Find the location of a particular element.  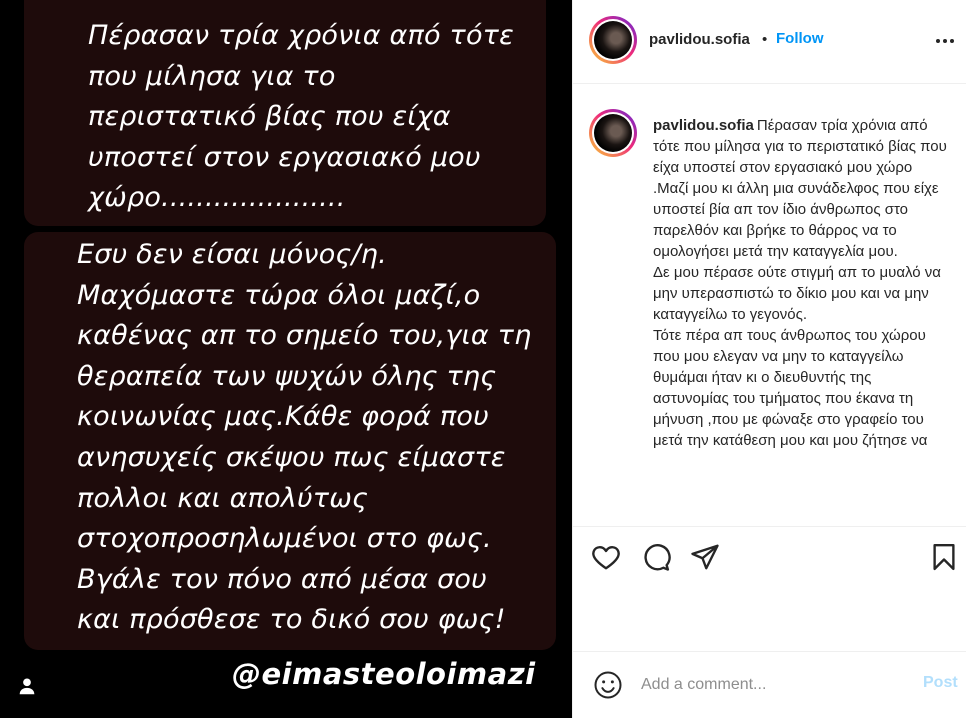

bookmark-icon is located at coordinates (944, 557).